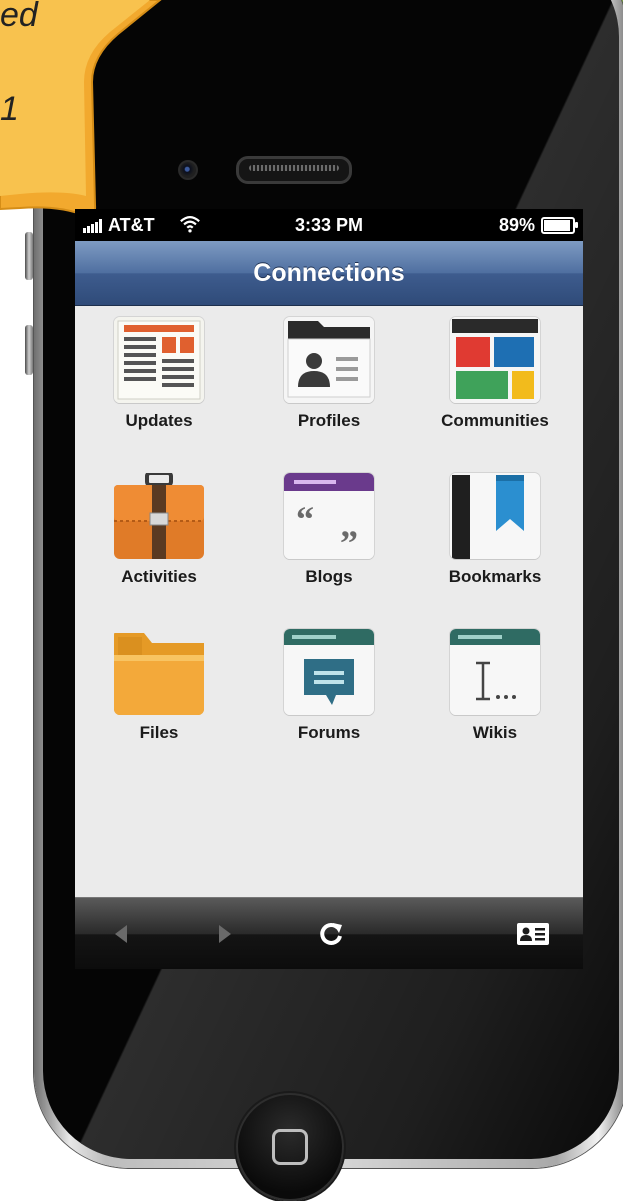  Describe the element at coordinates (329, 225) in the screenshot. I see `status-bar: AT&T 3:33 PM 89%` at that location.